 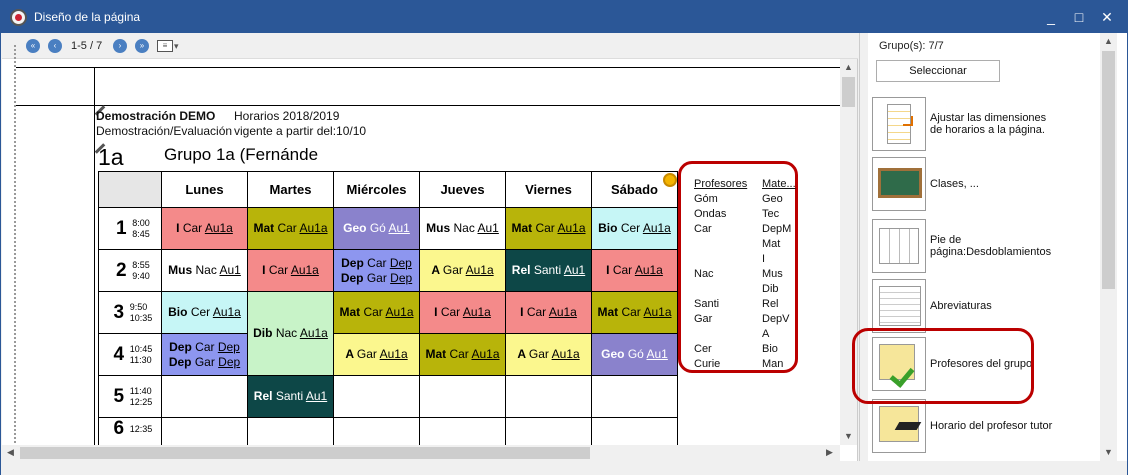 I want to click on close-button: ✕, so click(x=1107, y=17).